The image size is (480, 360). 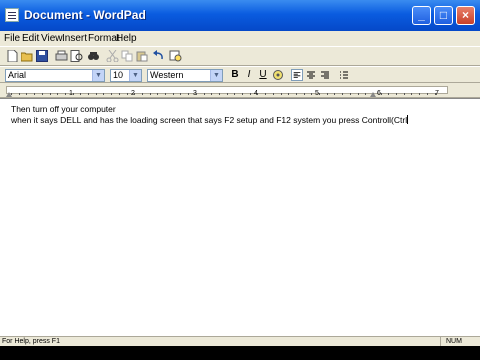 I want to click on print-icon, so click(x=61, y=56).